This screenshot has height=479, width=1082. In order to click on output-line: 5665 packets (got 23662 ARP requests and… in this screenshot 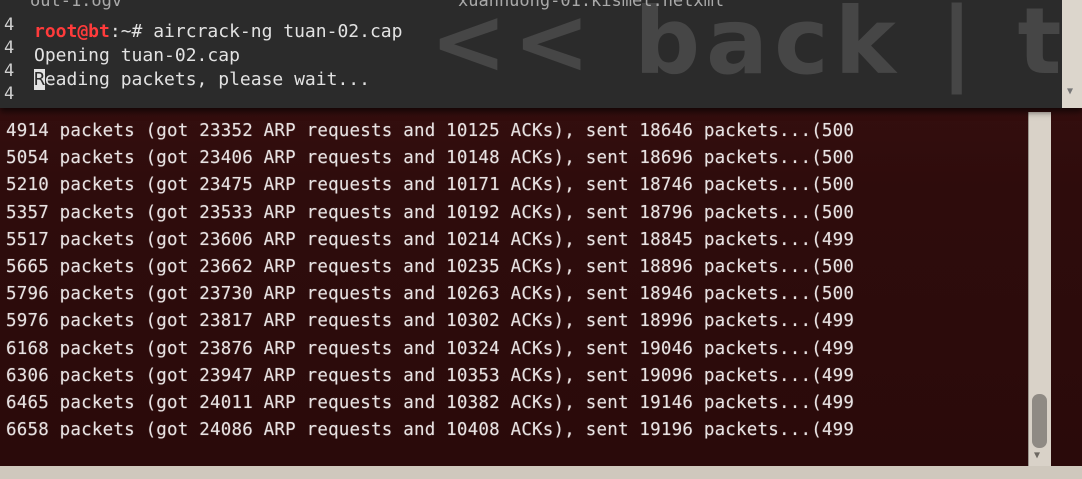, I will do `click(430, 266)`.